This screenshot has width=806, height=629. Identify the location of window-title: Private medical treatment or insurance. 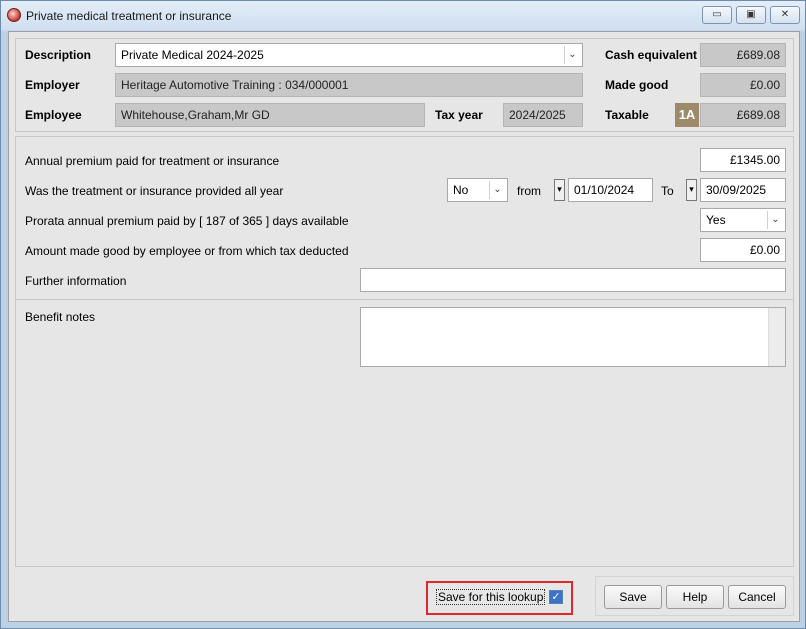
(129, 16).